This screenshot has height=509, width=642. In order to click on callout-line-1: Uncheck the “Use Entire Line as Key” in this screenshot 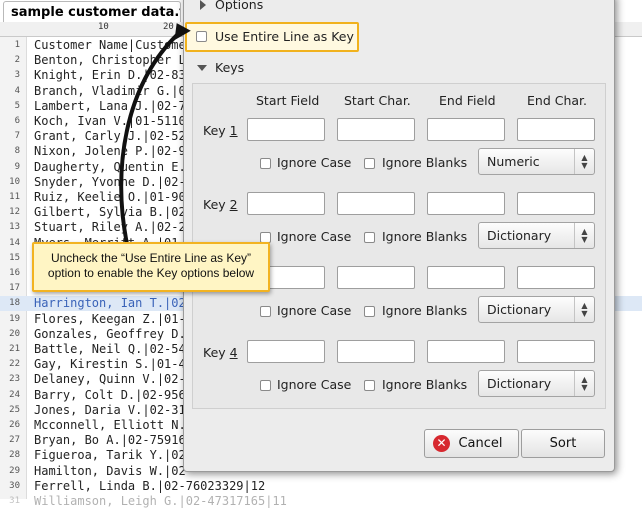, I will do `click(151, 258)`.